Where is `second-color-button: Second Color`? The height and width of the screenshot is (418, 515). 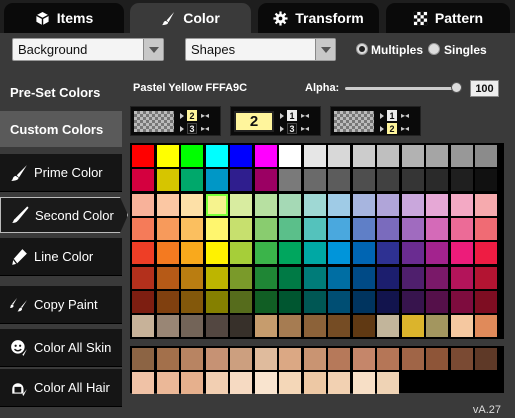
second-color-button: Second Color is located at coordinates (64, 215).